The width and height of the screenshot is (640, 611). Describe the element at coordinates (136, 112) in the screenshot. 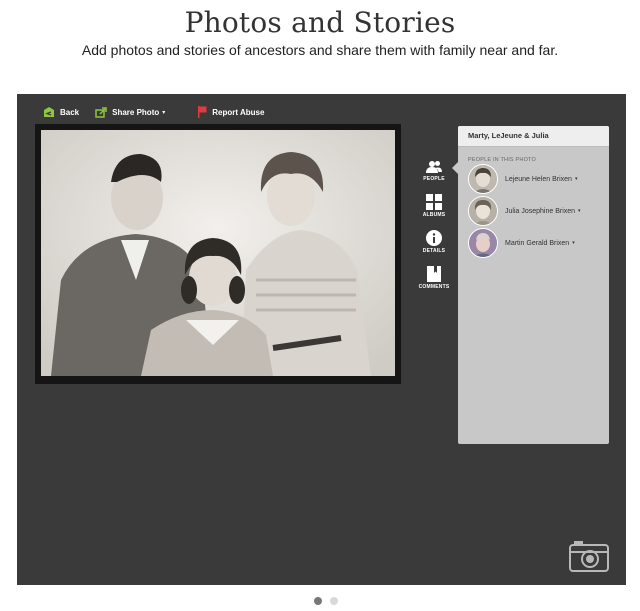

I see `share-label: Share Photo` at that location.